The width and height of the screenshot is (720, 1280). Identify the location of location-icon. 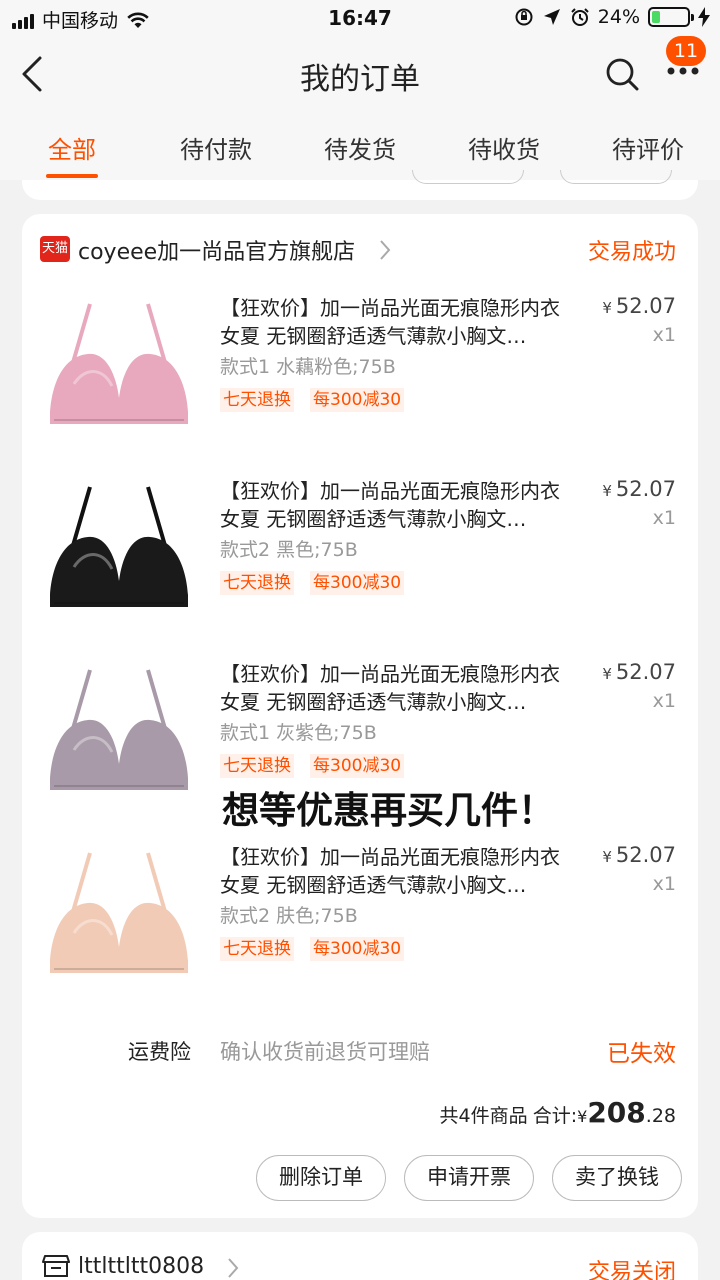
(551, 17).